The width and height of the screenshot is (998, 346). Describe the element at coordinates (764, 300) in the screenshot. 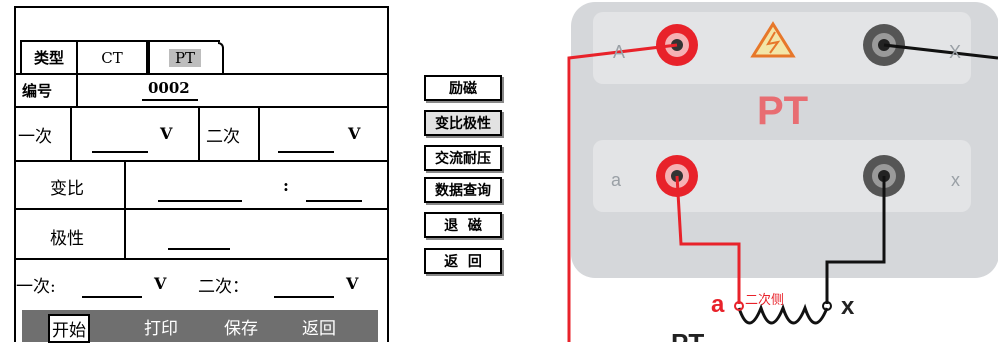

I see `secondary-side-label: 二次侧` at that location.